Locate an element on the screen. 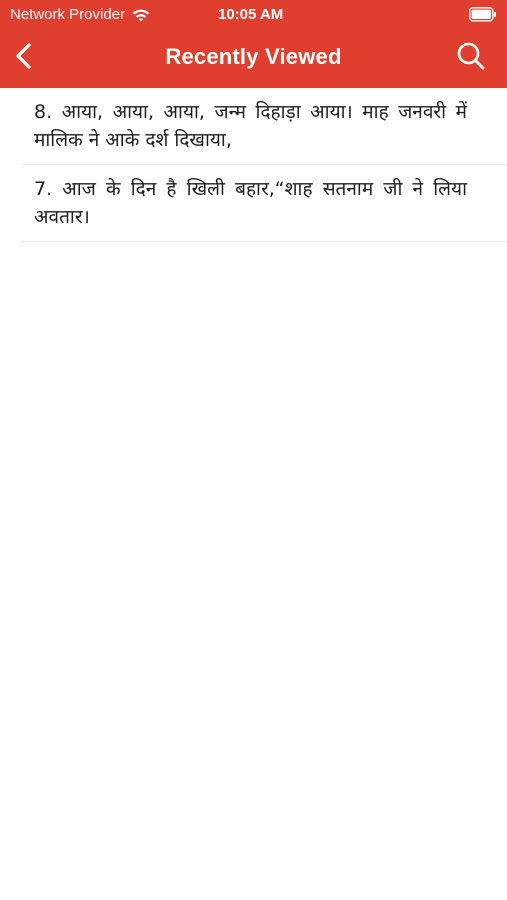  search-icon is located at coordinates (471, 58).